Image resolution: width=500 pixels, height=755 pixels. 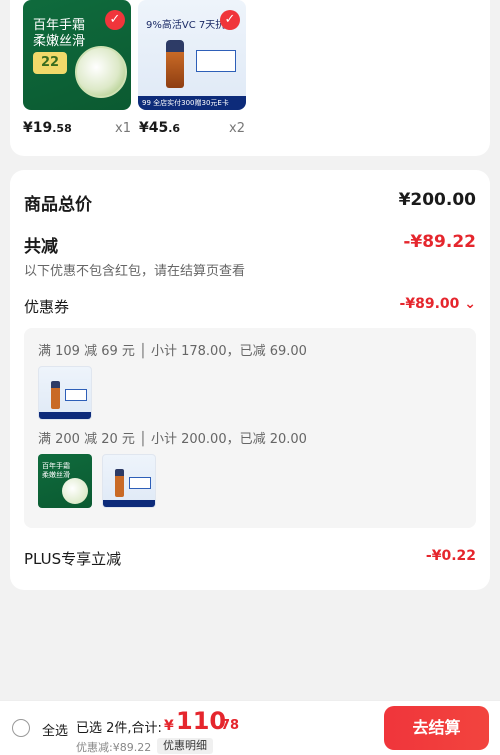 I want to click on currency-symbol: ¥, so click(x=169, y=726).